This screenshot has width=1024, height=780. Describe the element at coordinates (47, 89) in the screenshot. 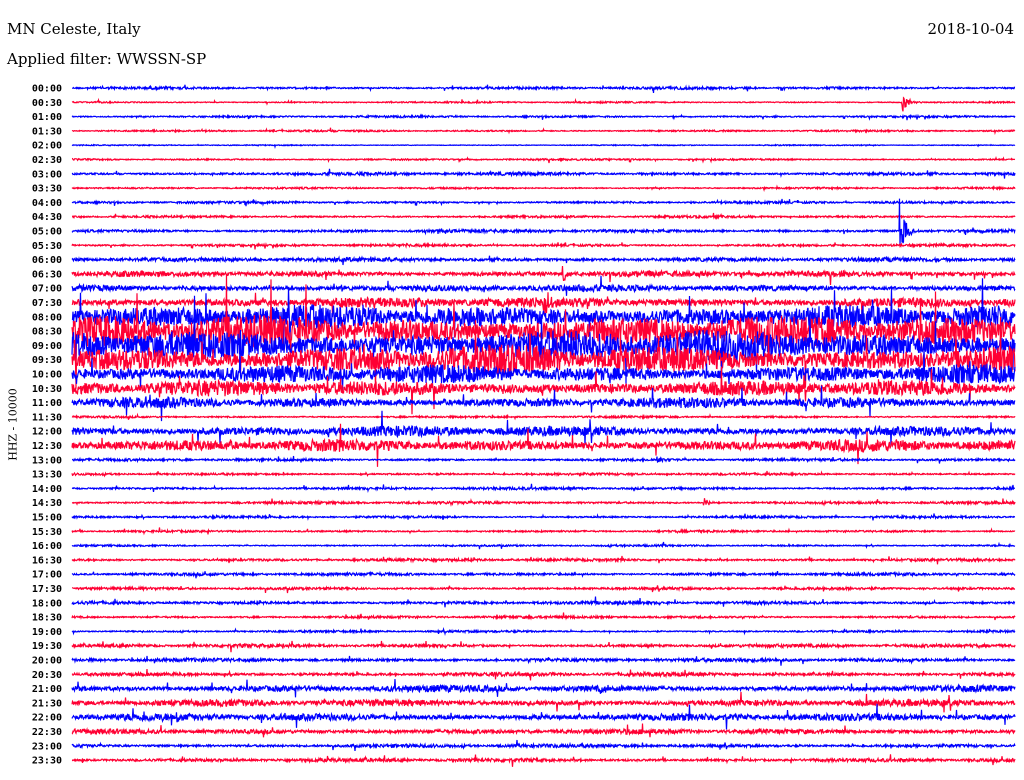

I see `time-tick-label: 00:00` at that location.